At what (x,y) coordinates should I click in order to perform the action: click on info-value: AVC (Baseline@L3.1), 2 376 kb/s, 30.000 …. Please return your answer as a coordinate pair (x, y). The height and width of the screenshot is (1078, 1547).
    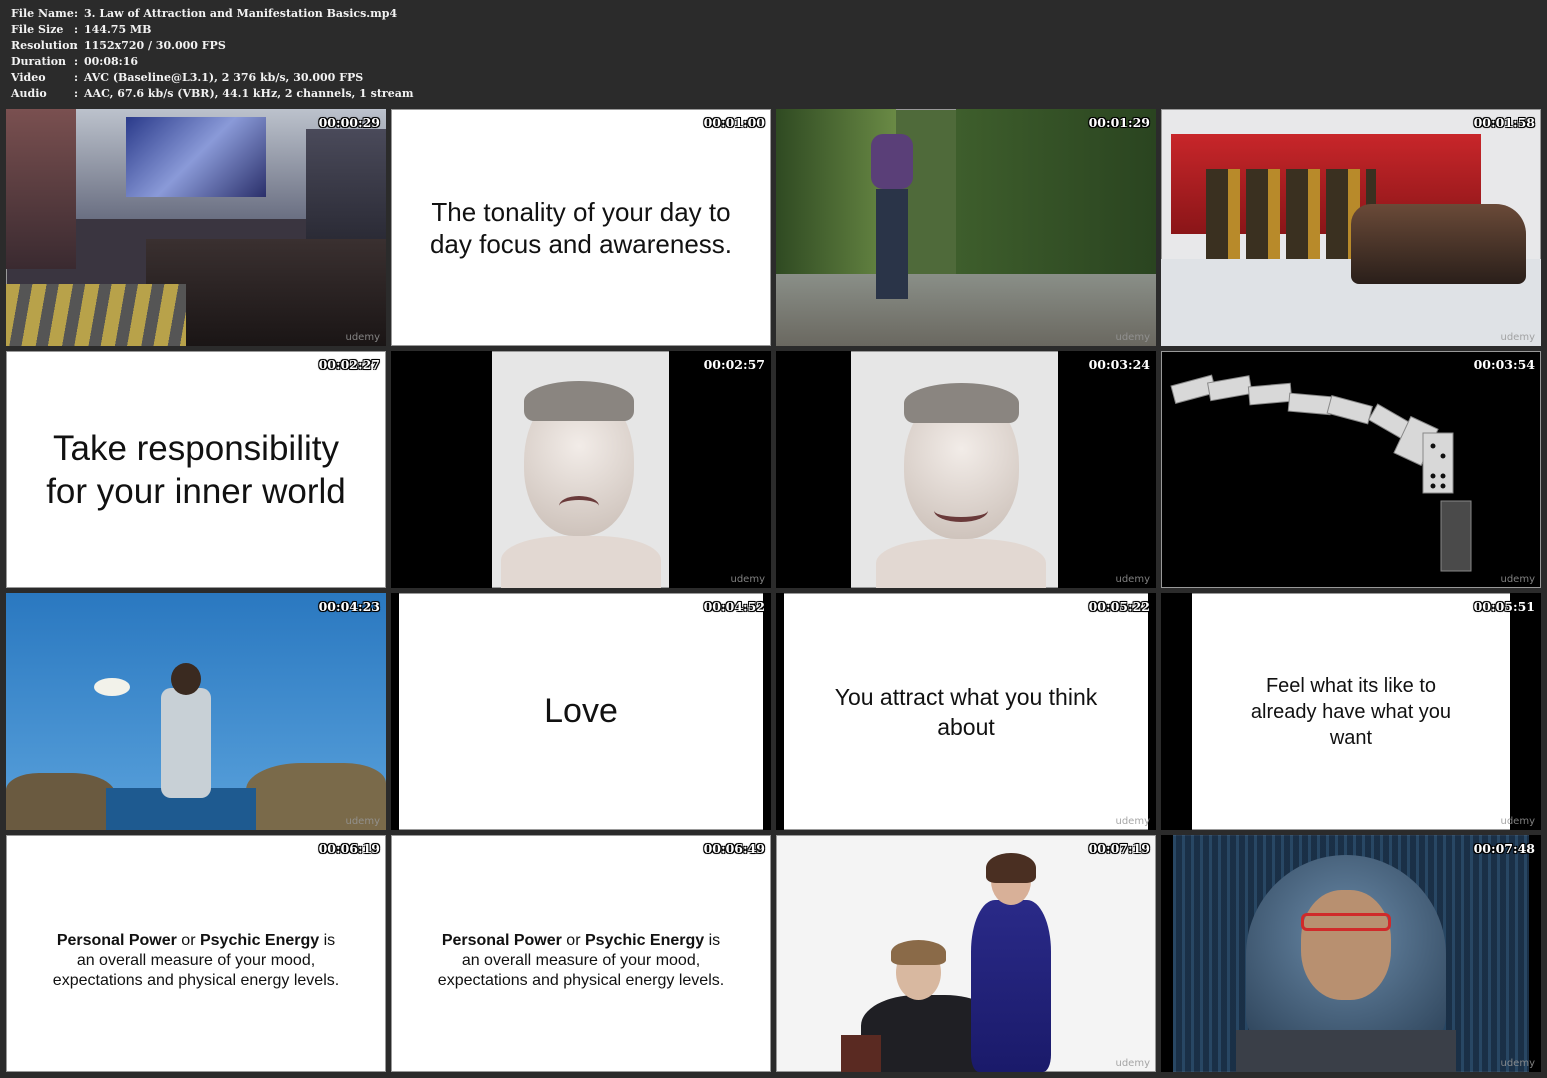
    Looking at the image, I should click on (224, 77).